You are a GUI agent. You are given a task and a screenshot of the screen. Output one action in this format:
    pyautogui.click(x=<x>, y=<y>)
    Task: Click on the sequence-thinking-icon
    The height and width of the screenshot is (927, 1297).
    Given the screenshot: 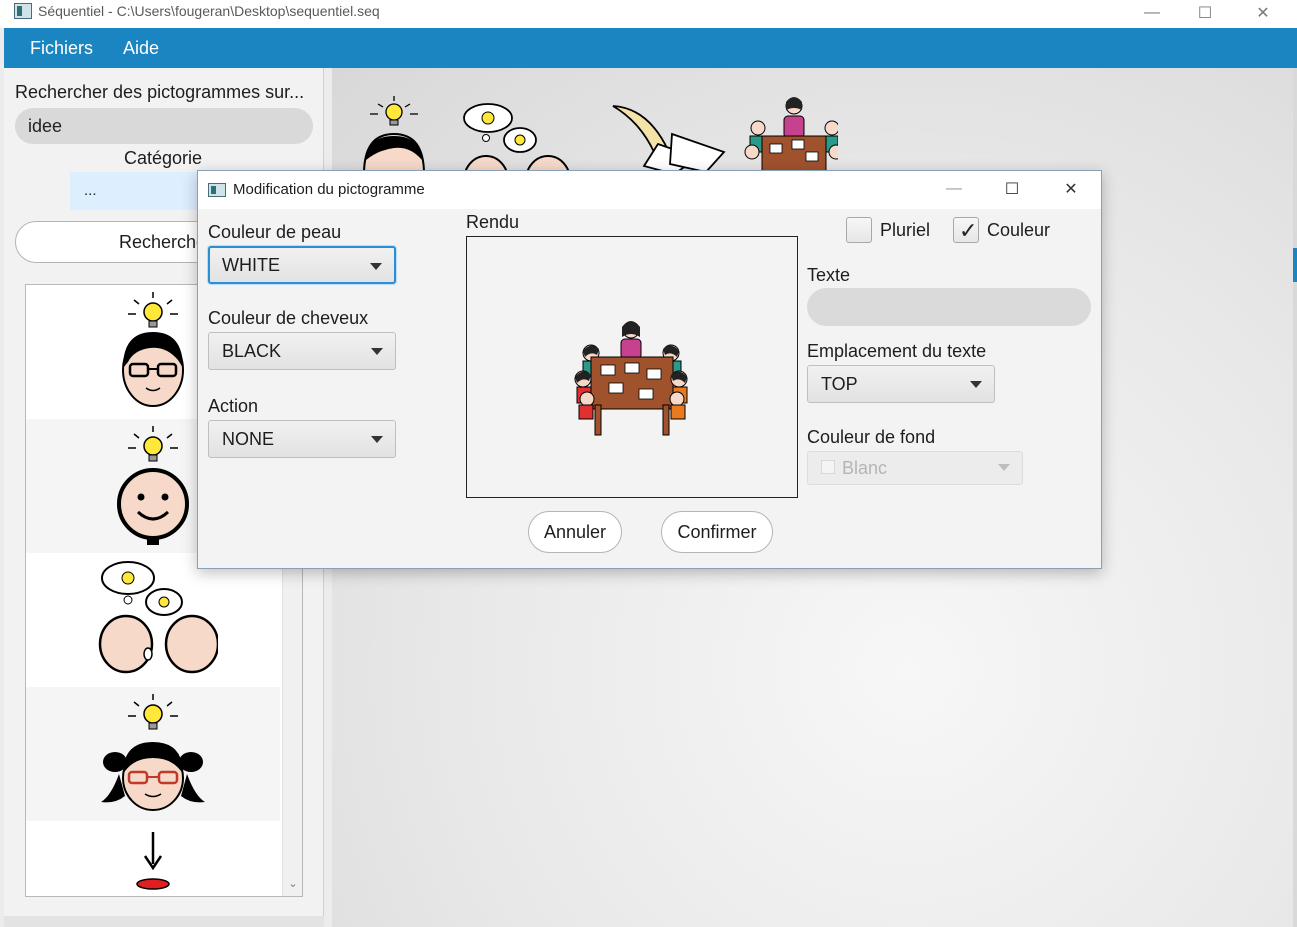 What is the action you would take?
    pyautogui.click(x=517, y=138)
    